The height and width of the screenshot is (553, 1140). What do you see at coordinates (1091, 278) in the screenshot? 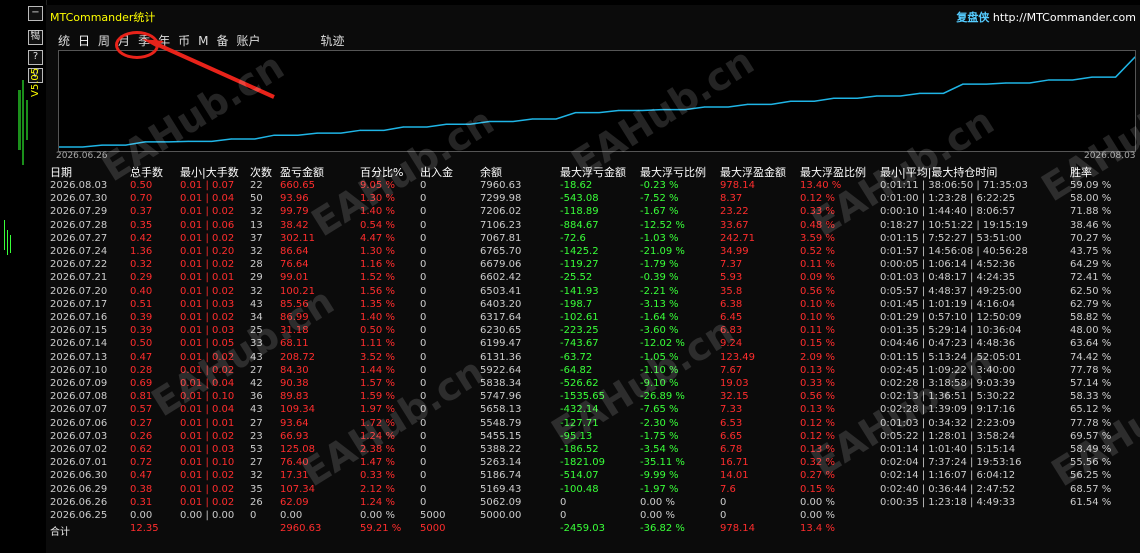
I see `table-cell: 72.41 %` at bounding box center [1091, 278].